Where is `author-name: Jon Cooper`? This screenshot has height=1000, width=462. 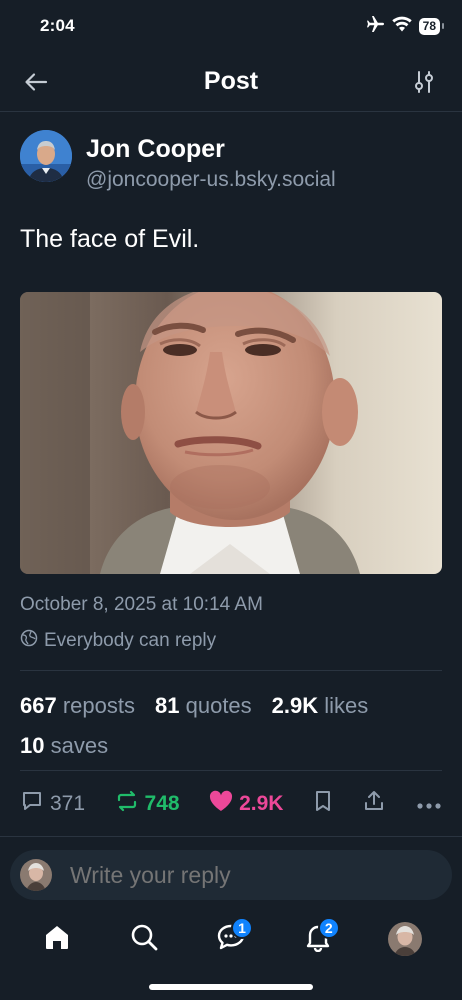
author-name: Jon Cooper is located at coordinates (211, 149).